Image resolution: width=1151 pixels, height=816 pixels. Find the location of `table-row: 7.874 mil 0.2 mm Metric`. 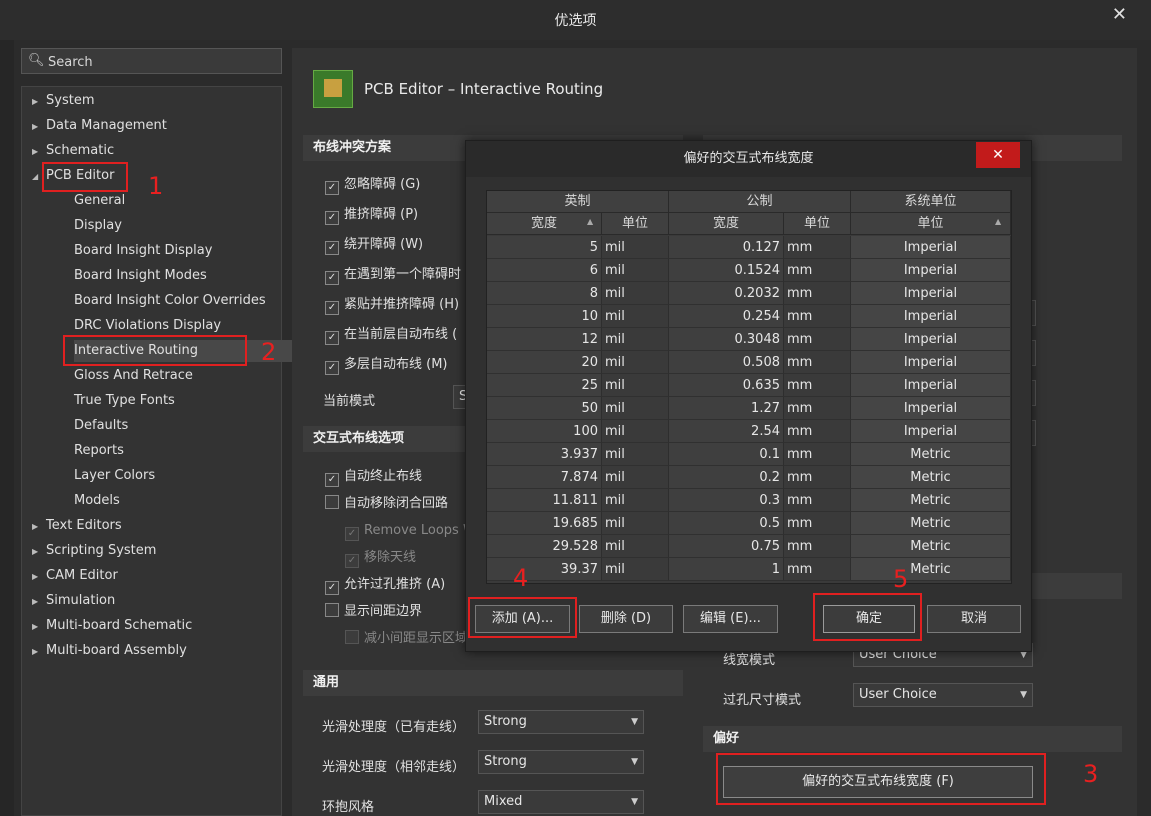

table-row: 7.874 mil 0.2 mm Metric is located at coordinates (749, 477).